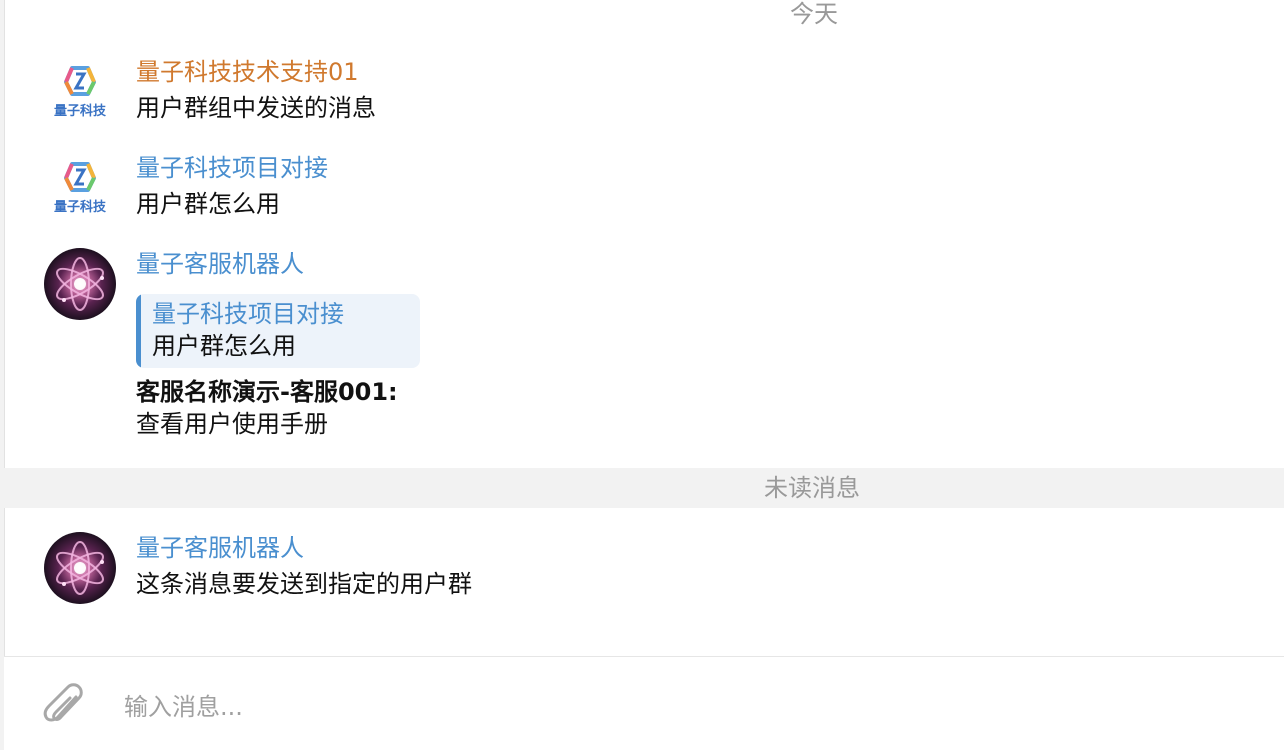  What do you see at coordinates (267, 392) in the screenshot?
I see `agent-name-line: 客服名称演示-客服001:` at bounding box center [267, 392].